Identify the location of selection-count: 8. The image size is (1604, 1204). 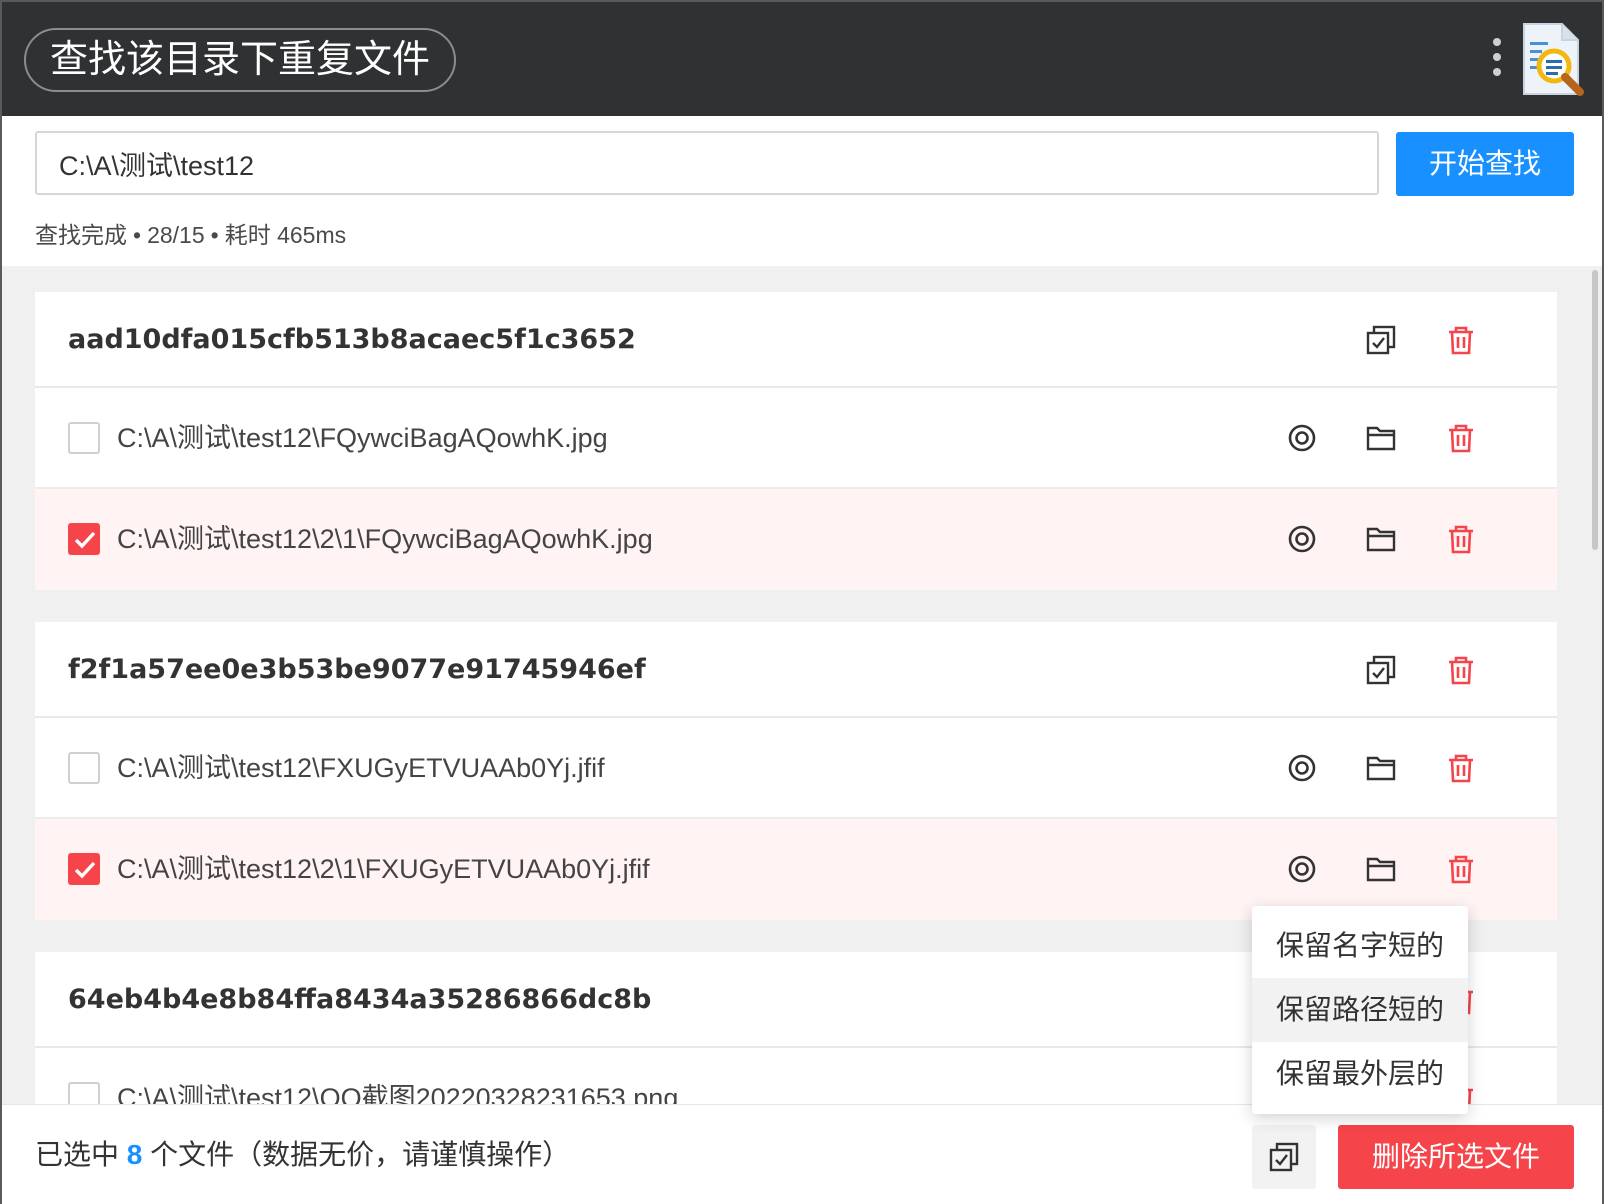
(134, 1154).